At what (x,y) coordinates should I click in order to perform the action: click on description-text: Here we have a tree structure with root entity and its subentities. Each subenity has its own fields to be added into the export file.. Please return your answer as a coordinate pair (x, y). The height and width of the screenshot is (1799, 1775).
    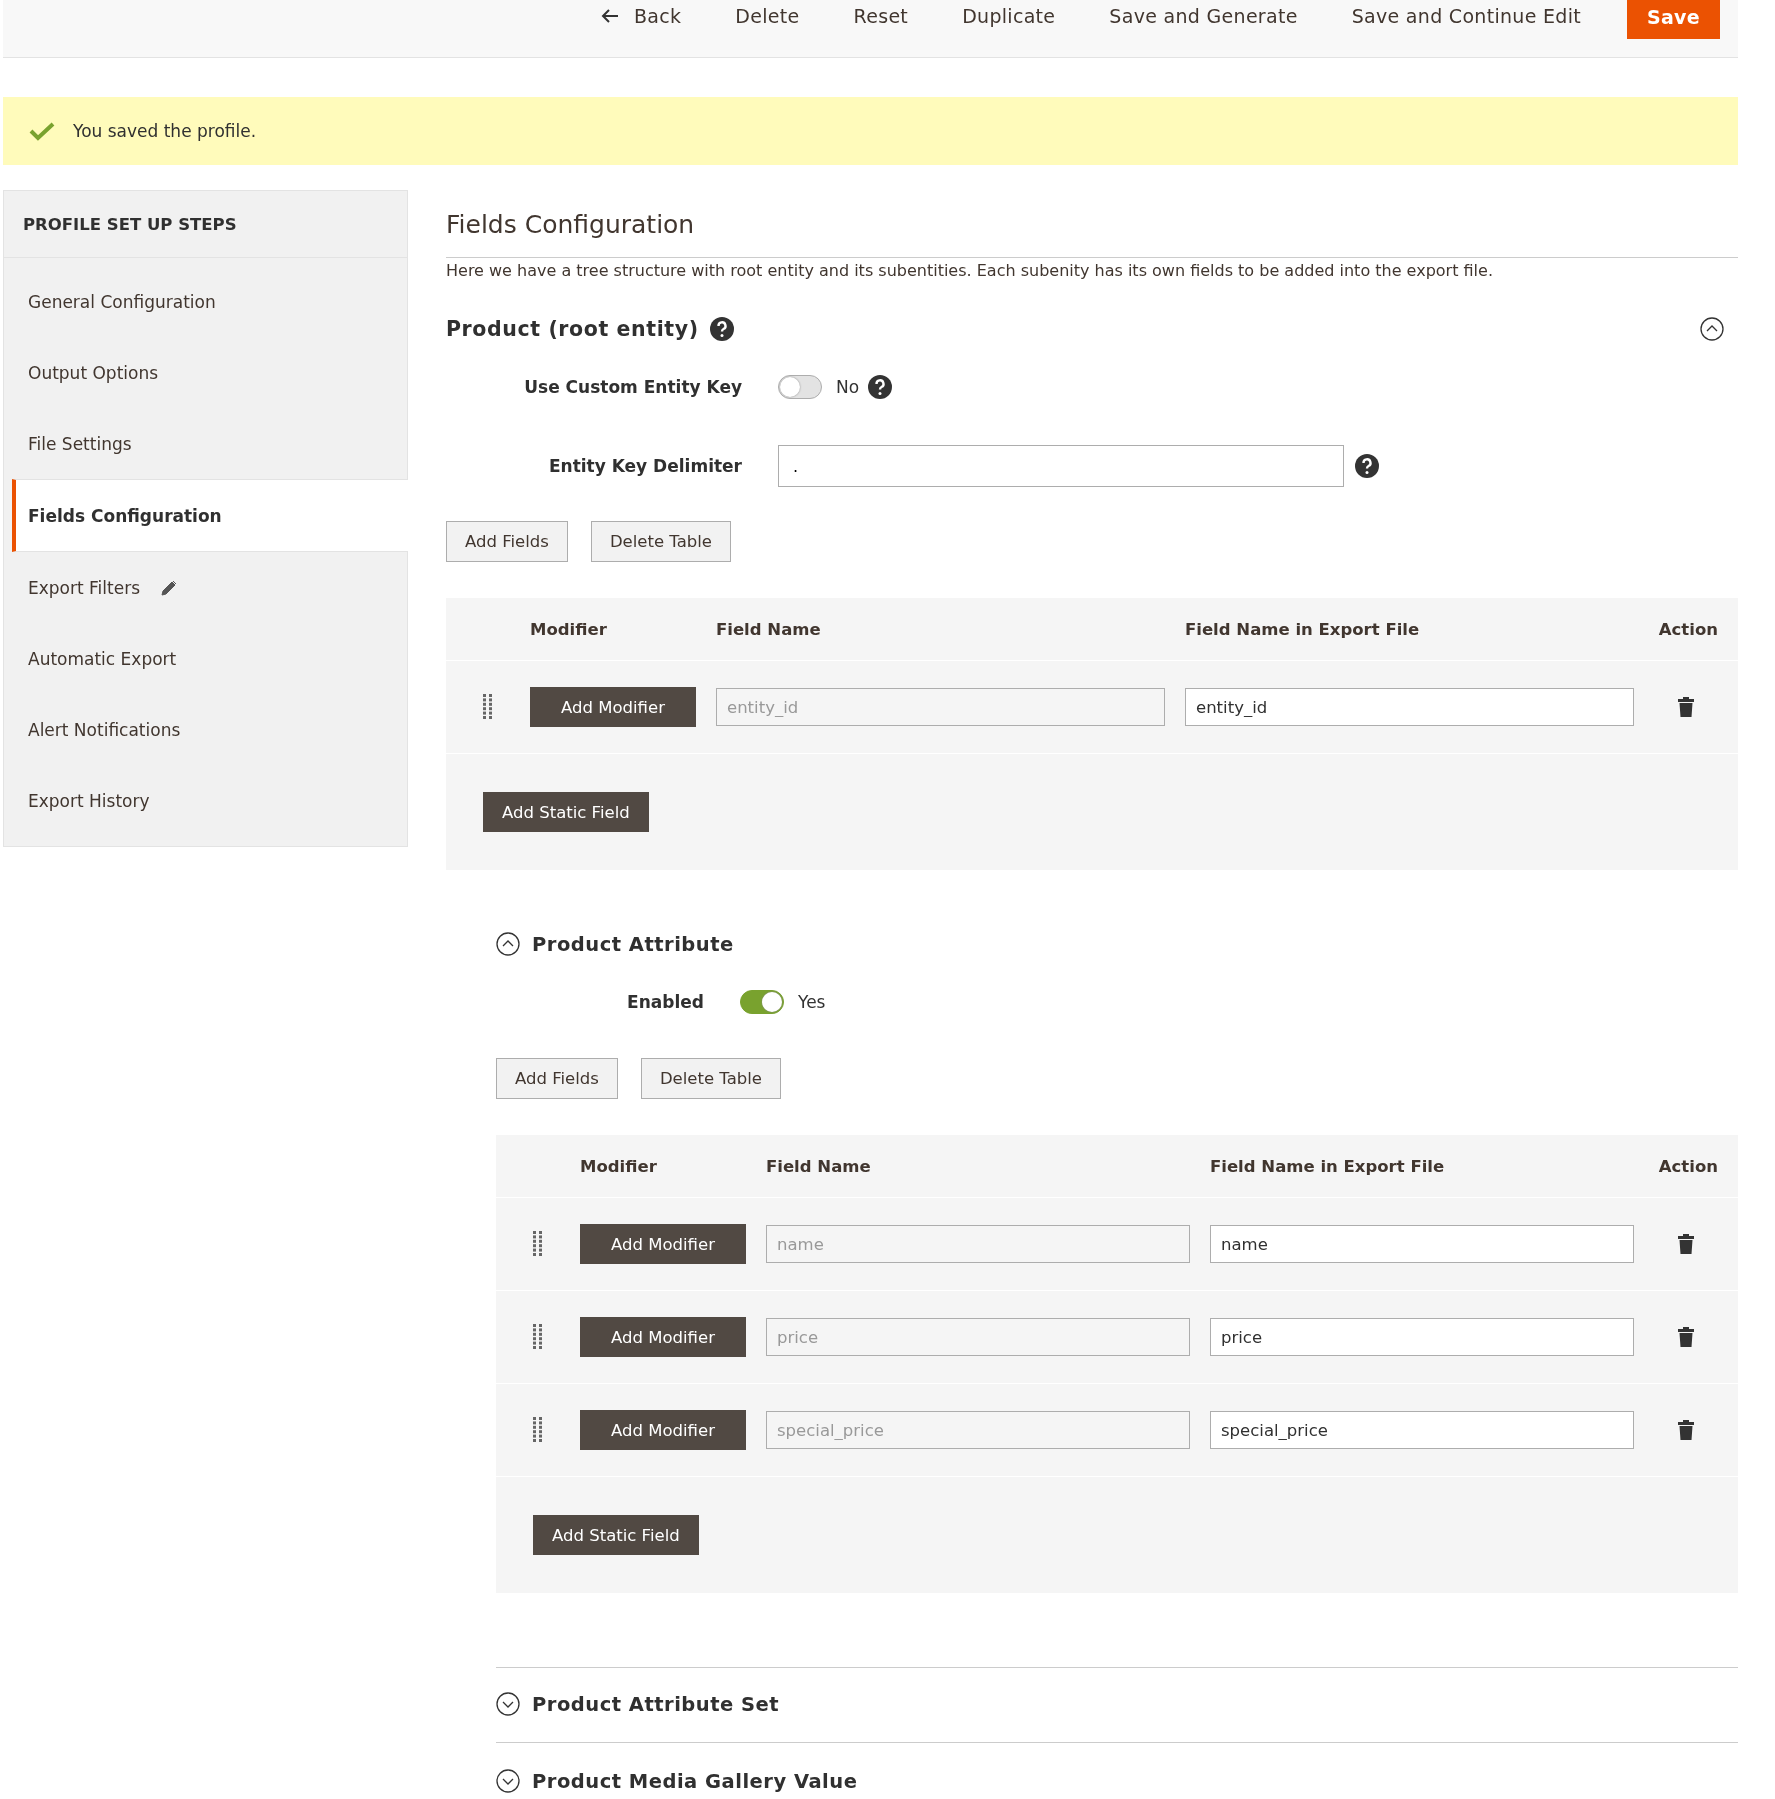
    Looking at the image, I should click on (970, 270).